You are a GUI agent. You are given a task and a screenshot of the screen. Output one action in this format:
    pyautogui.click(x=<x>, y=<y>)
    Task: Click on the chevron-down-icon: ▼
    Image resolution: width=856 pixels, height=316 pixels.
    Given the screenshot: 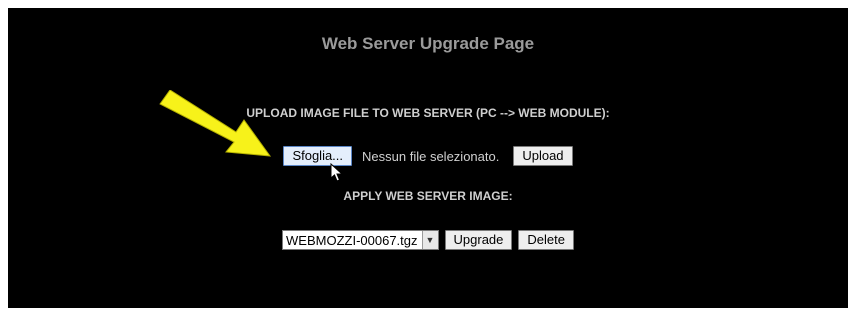 What is the action you would take?
    pyautogui.click(x=429, y=240)
    